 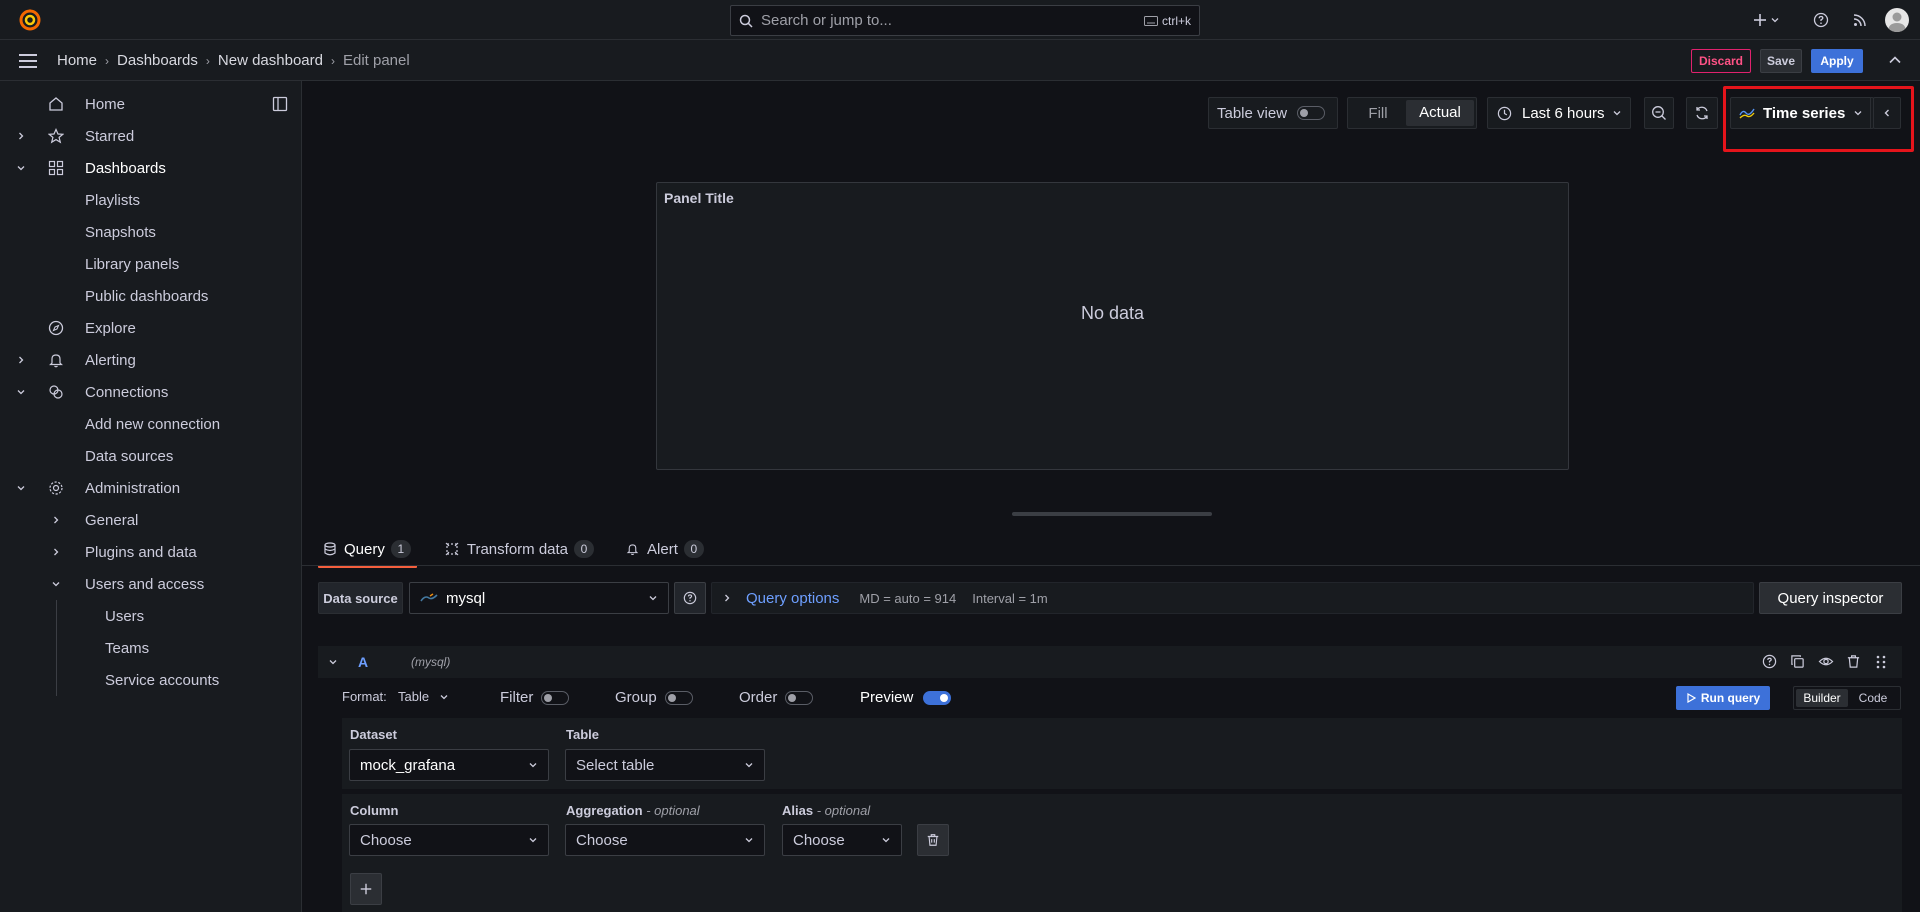 I want to click on sidebar-item-public-dashboards: Public dashboards, so click(x=151, y=296).